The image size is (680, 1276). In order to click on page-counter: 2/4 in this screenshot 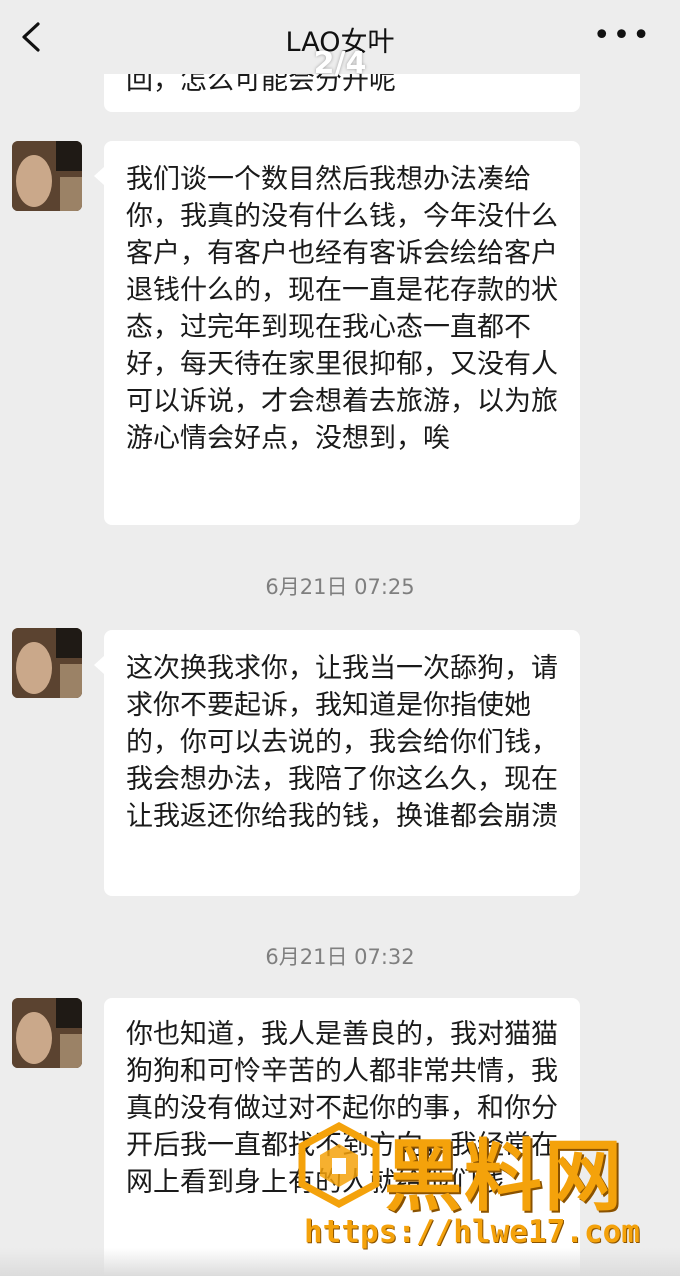, I will do `click(340, 63)`.